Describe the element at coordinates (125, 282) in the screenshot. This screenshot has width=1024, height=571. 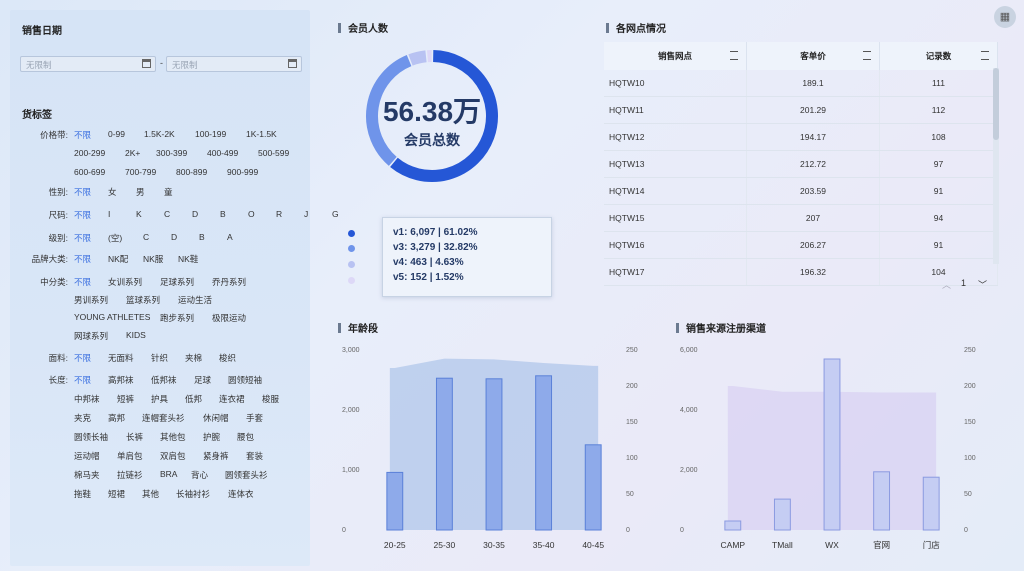
I see `filter-option: 女训系列` at that location.